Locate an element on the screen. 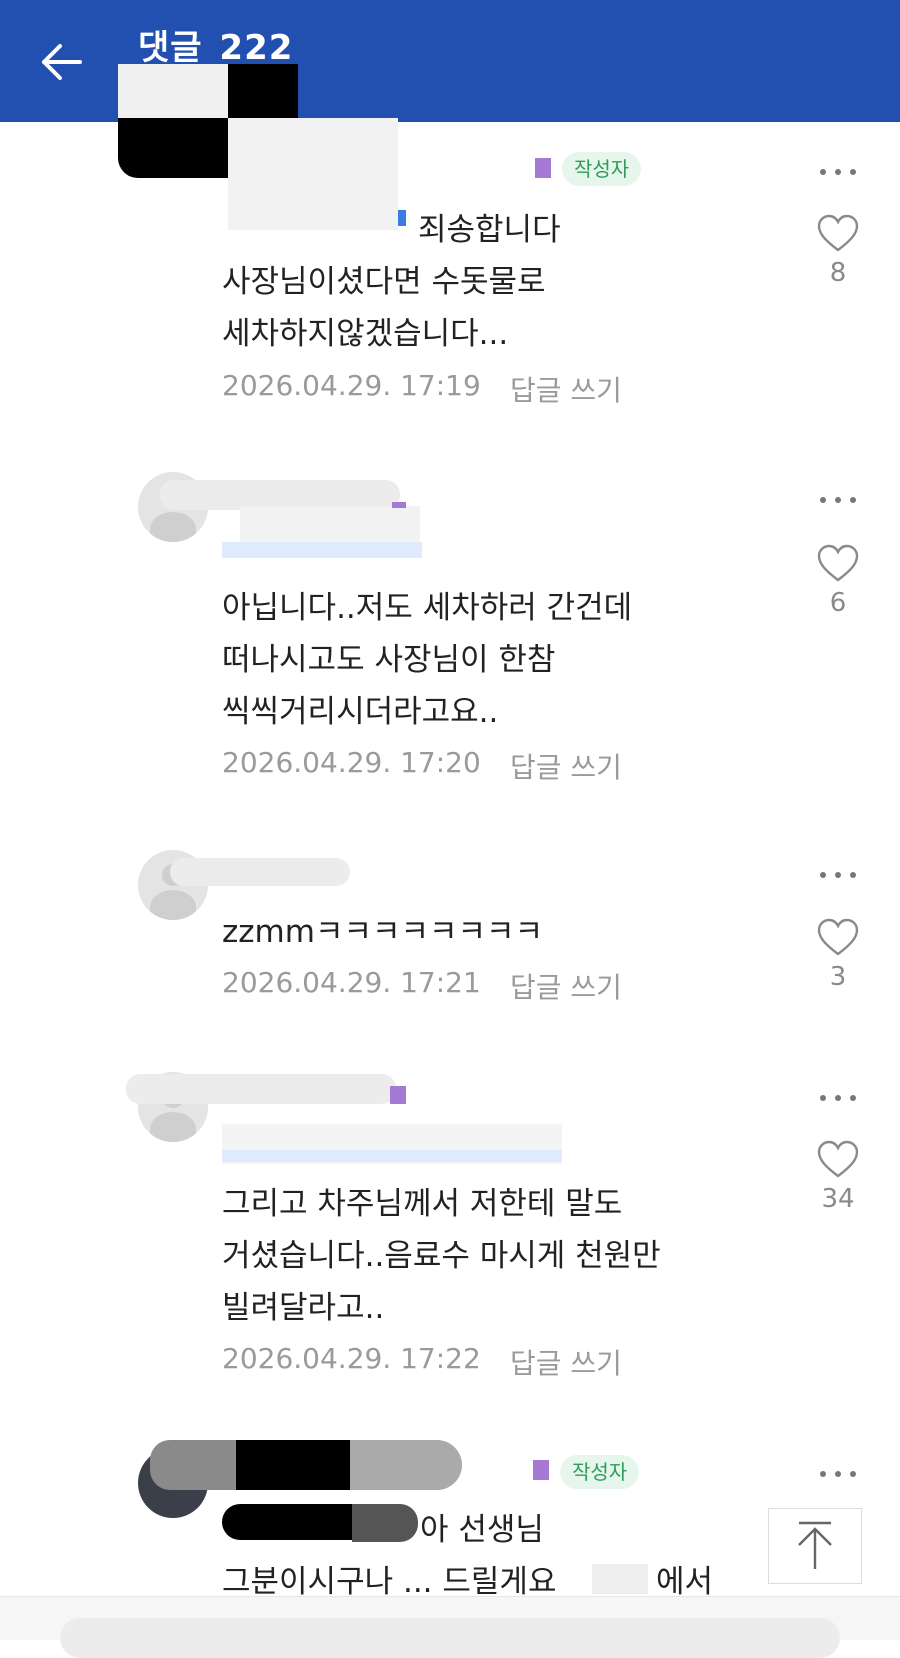 The height and width of the screenshot is (1658, 900). comment-text: 아 선생님 is located at coordinates (482, 1530).